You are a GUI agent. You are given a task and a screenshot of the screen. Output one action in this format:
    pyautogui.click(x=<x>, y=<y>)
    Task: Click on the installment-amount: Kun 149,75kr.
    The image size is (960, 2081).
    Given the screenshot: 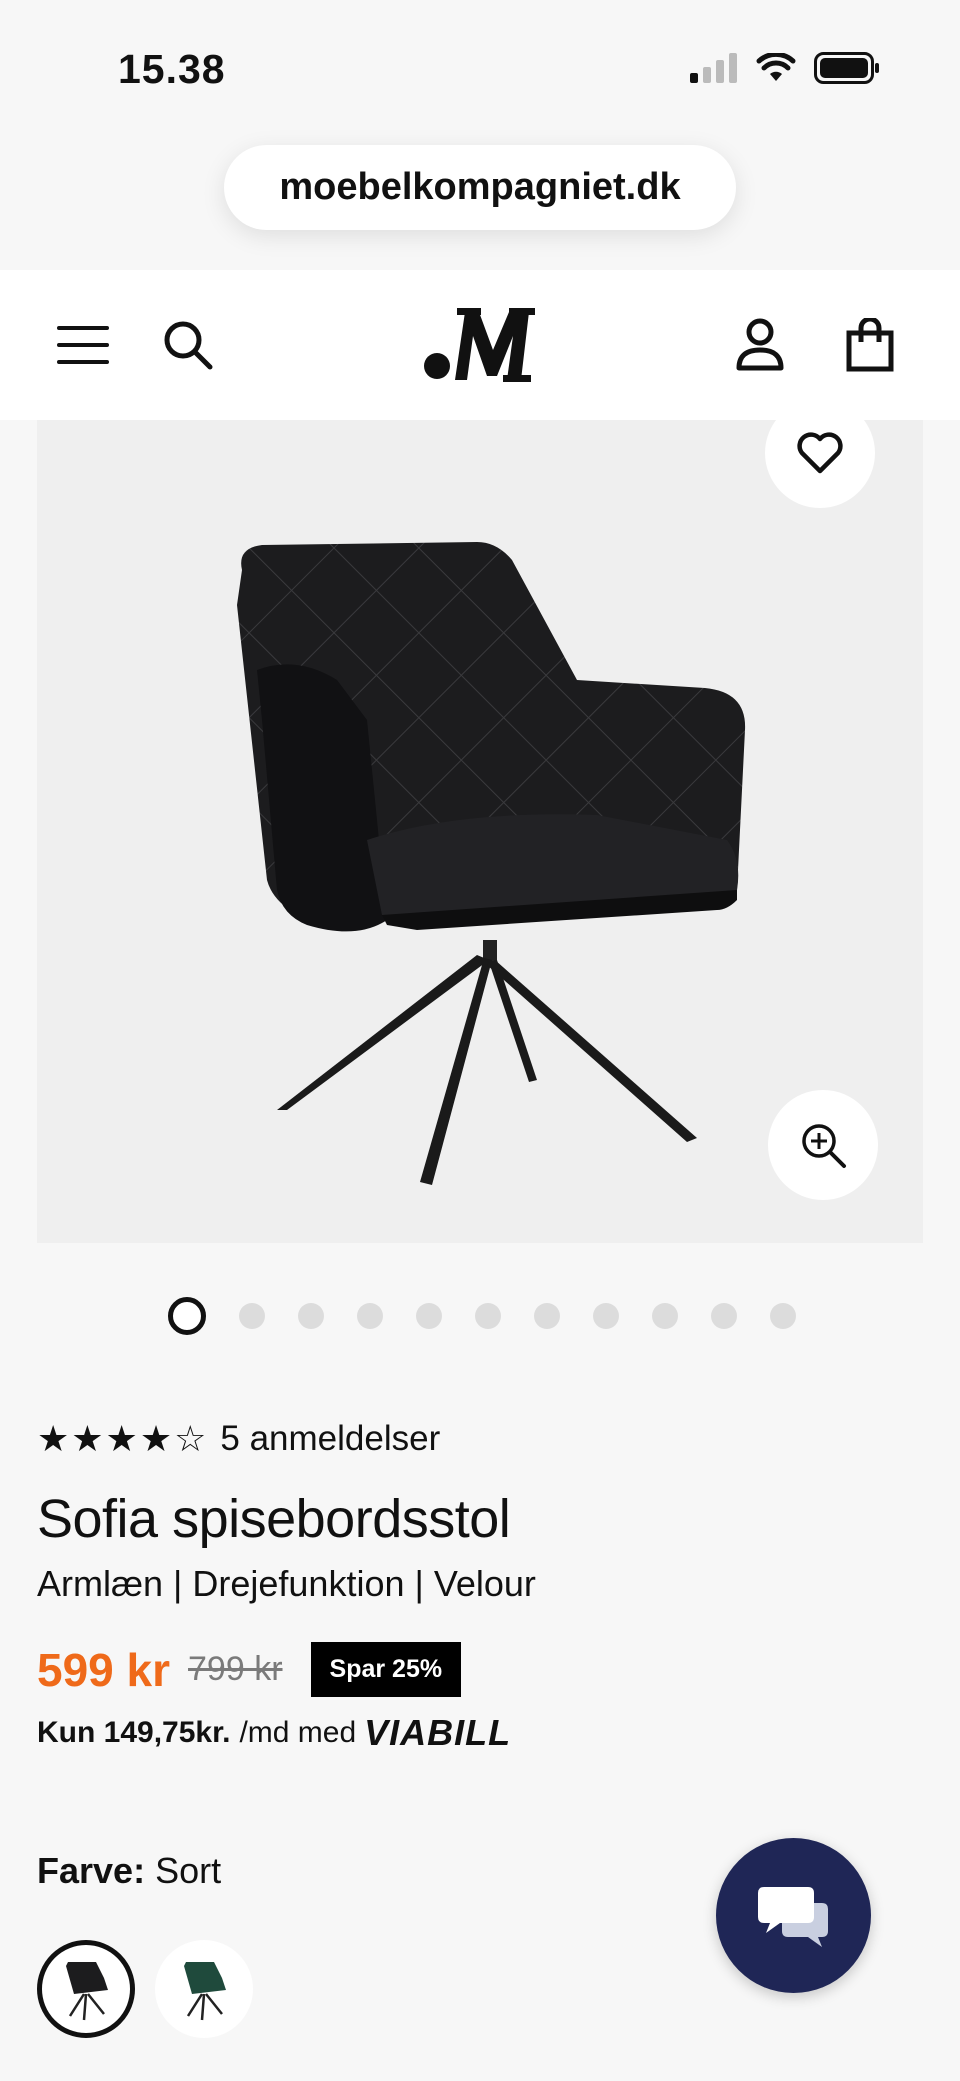 What is the action you would take?
    pyautogui.click(x=134, y=1732)
    